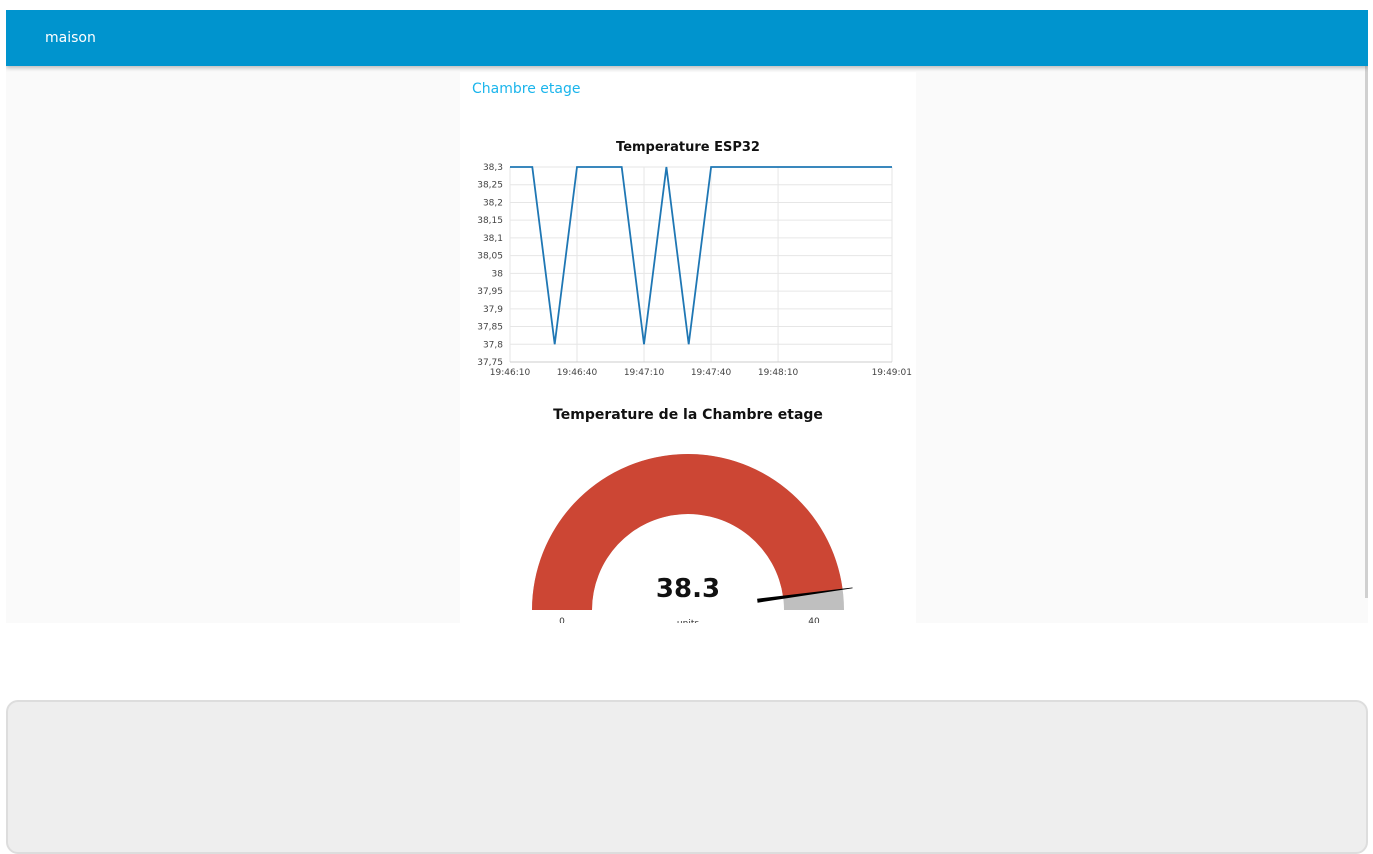  What do you see at coordinates (688, 589) in the screenshot?
I see `gauge-value: 38.3` at bounding box center [688, 589].